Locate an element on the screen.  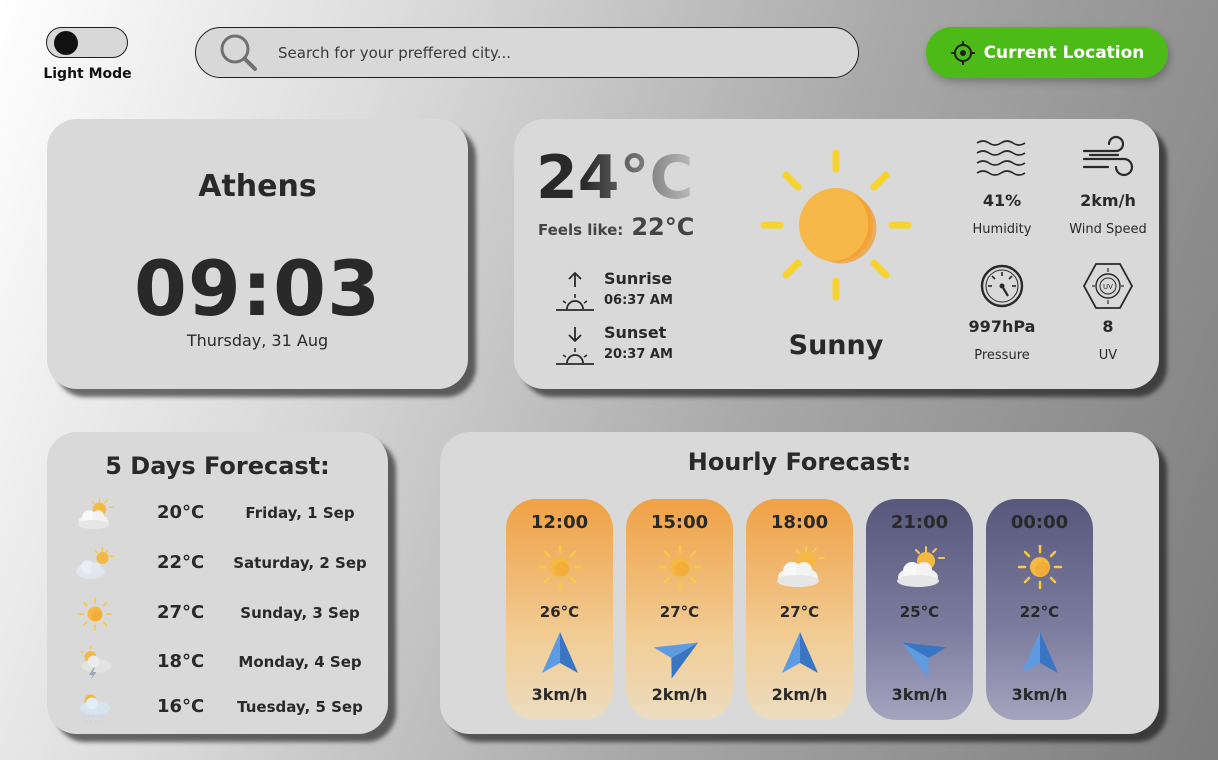
humidity-label: Humidity is located at coordinates (1002, 229).